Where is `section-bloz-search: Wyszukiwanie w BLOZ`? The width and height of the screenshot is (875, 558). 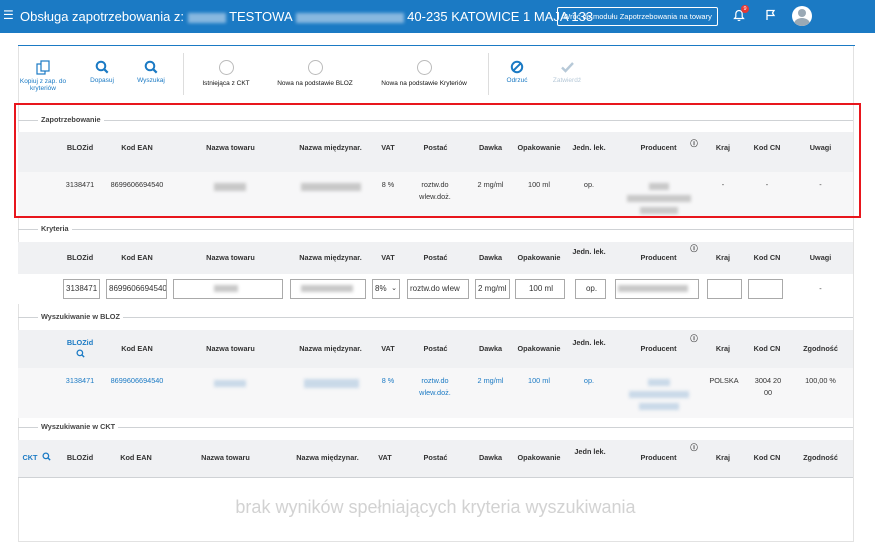
section-bloz-search: Wyszukiwanie w BLOZ is located at coordinates (435, 316).